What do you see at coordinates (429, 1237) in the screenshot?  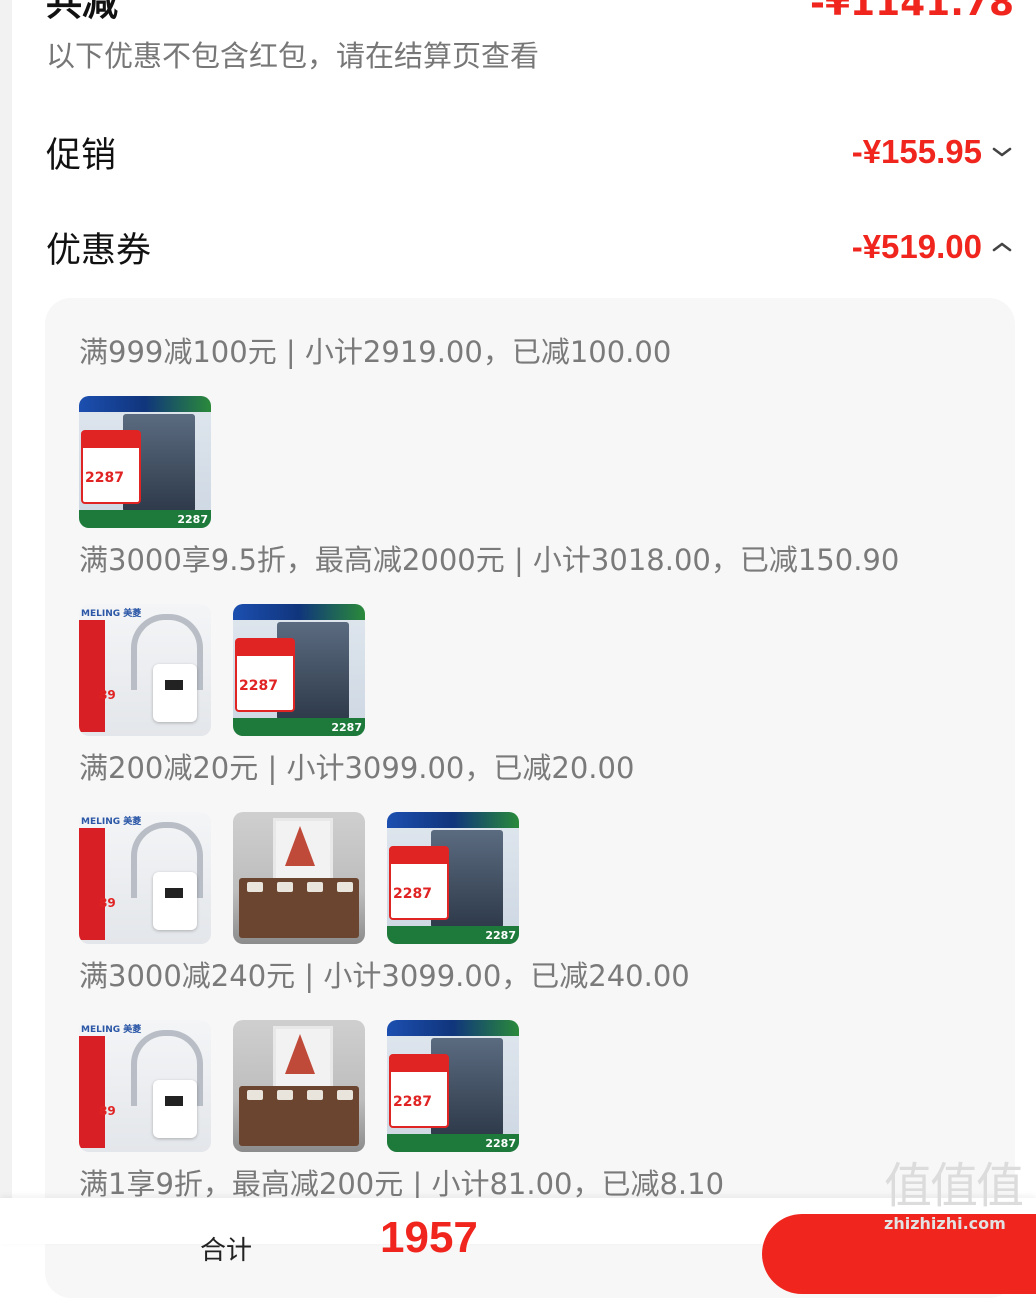 I see `total-price: 1957` at bounding box center [429, 1237].